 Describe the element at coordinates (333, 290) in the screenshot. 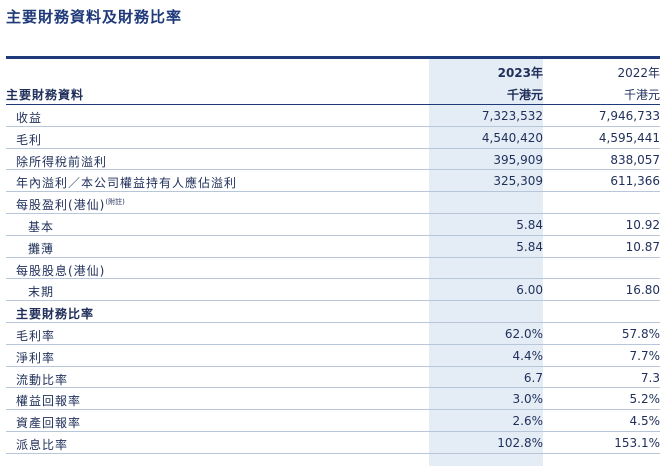

I see `table-row: 末期 6.00 16.80` at that location.